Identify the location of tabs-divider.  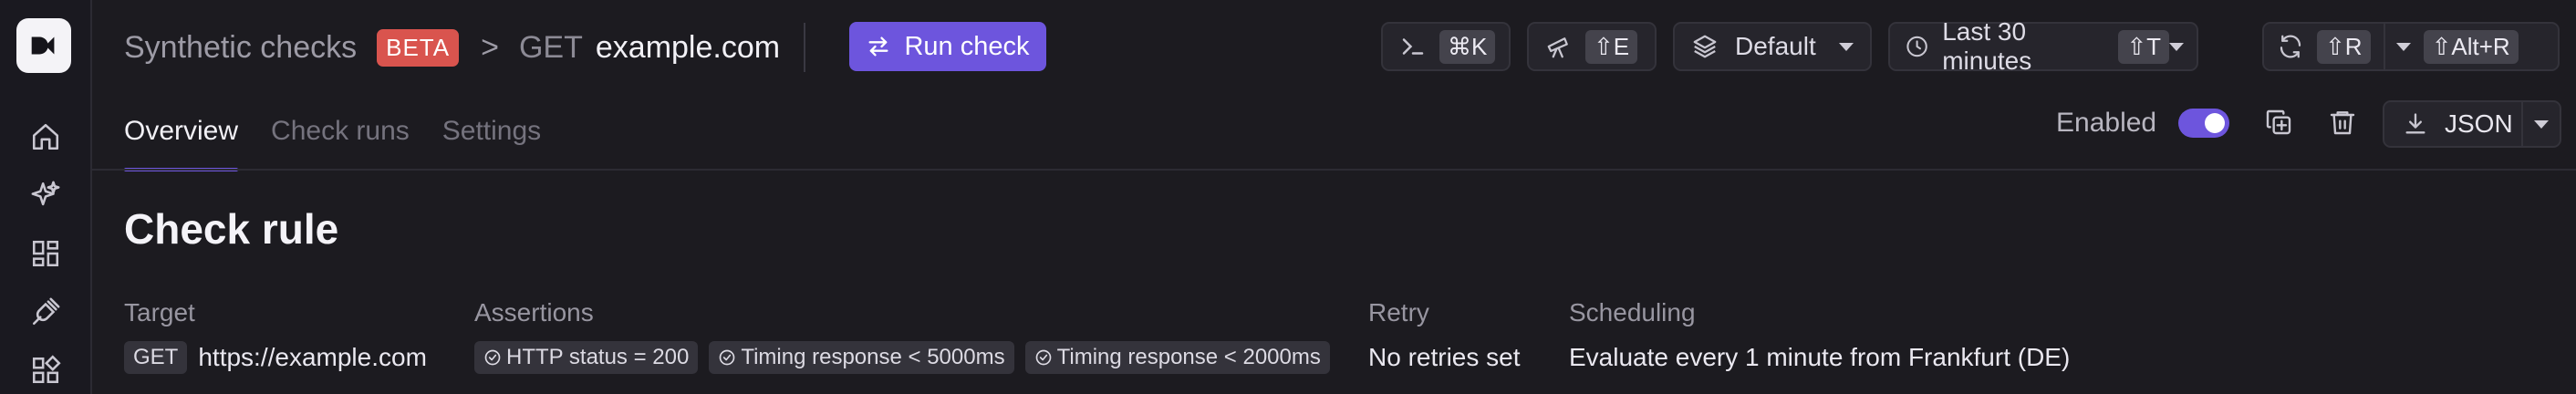
(1334, 170).